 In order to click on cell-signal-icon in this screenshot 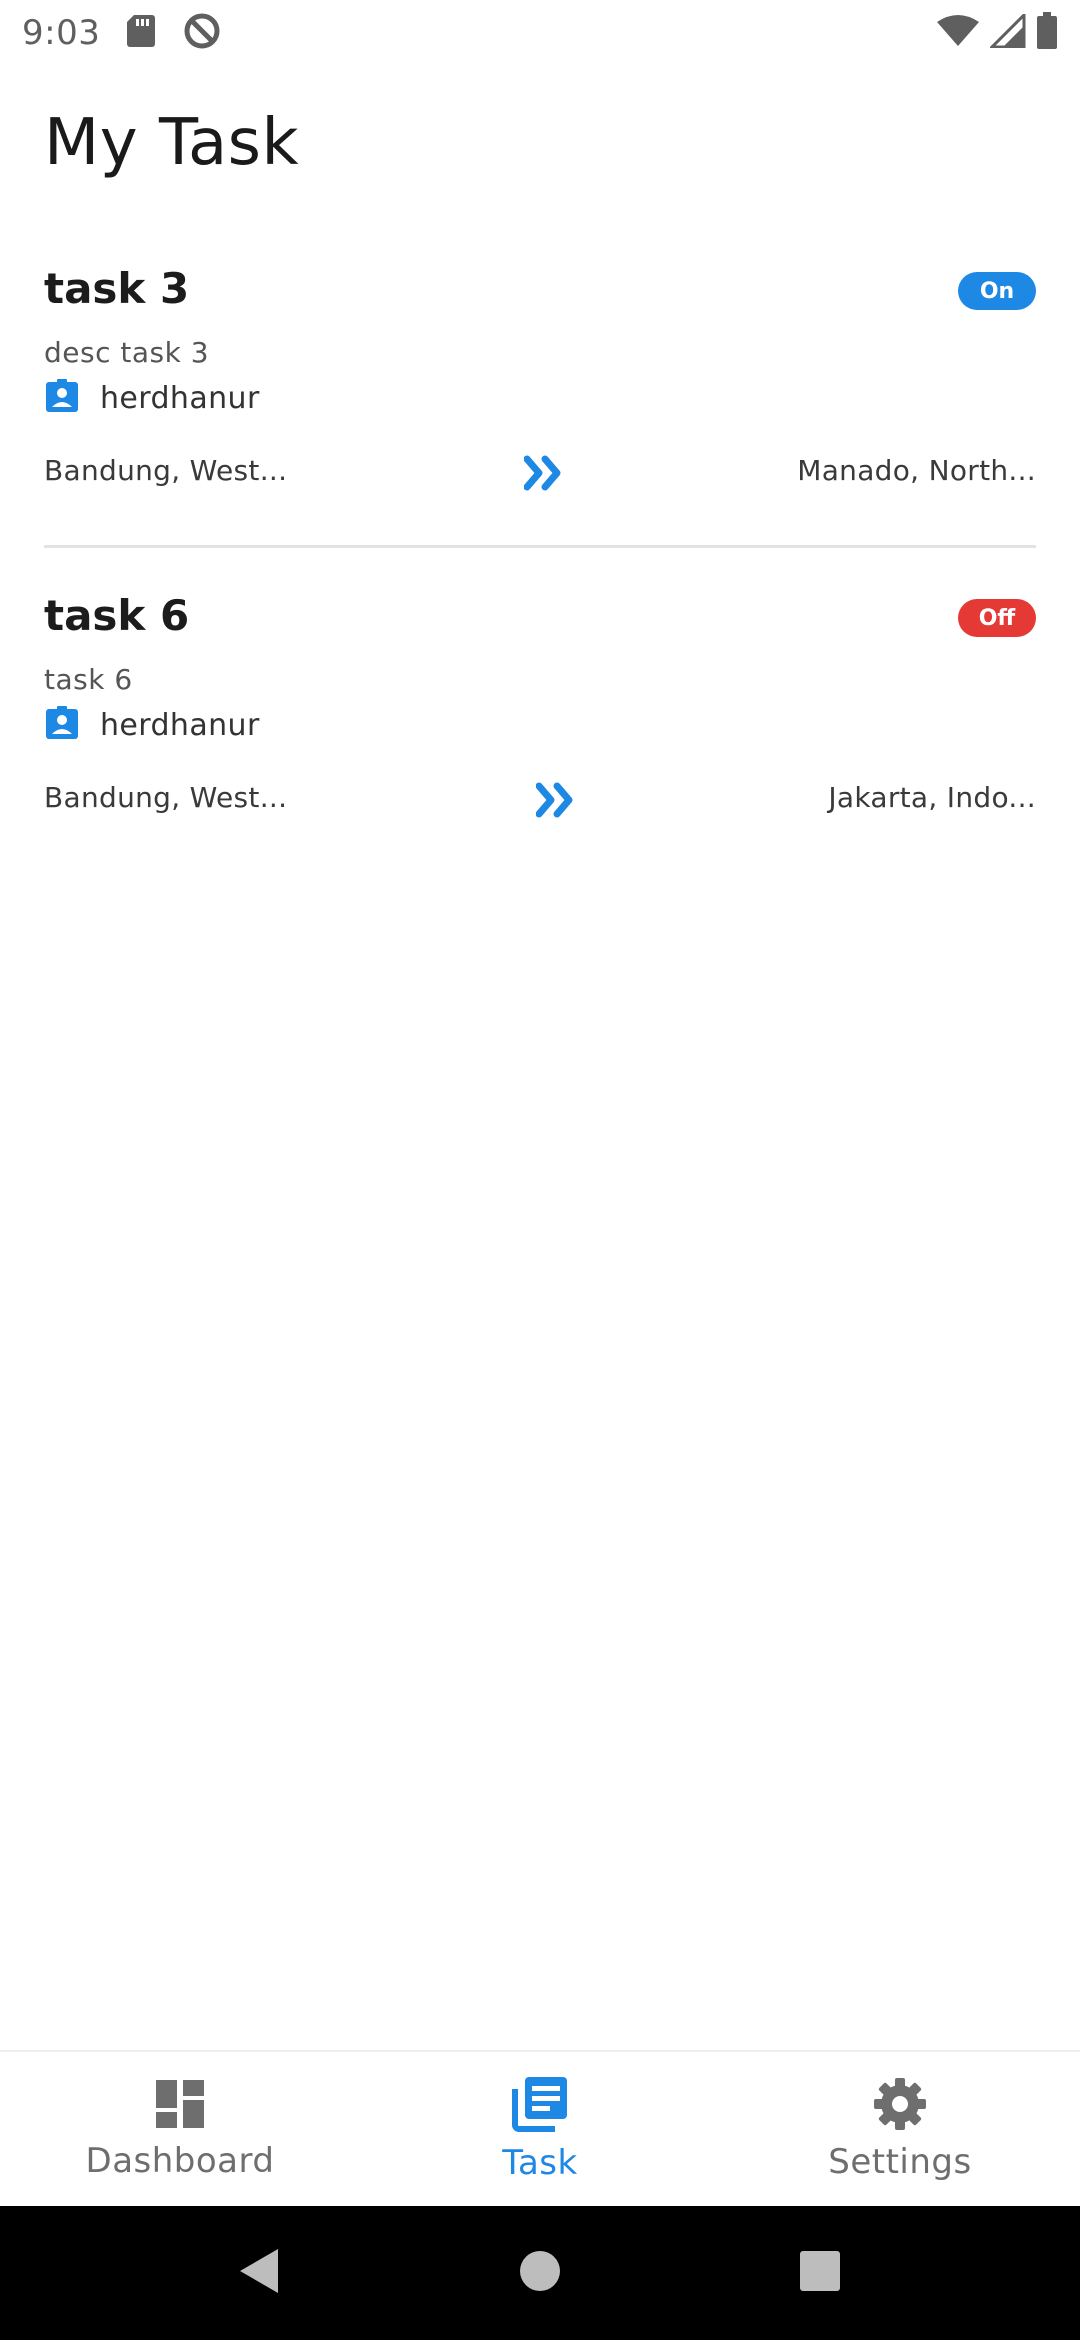, I will do `click(1007, 31)`.